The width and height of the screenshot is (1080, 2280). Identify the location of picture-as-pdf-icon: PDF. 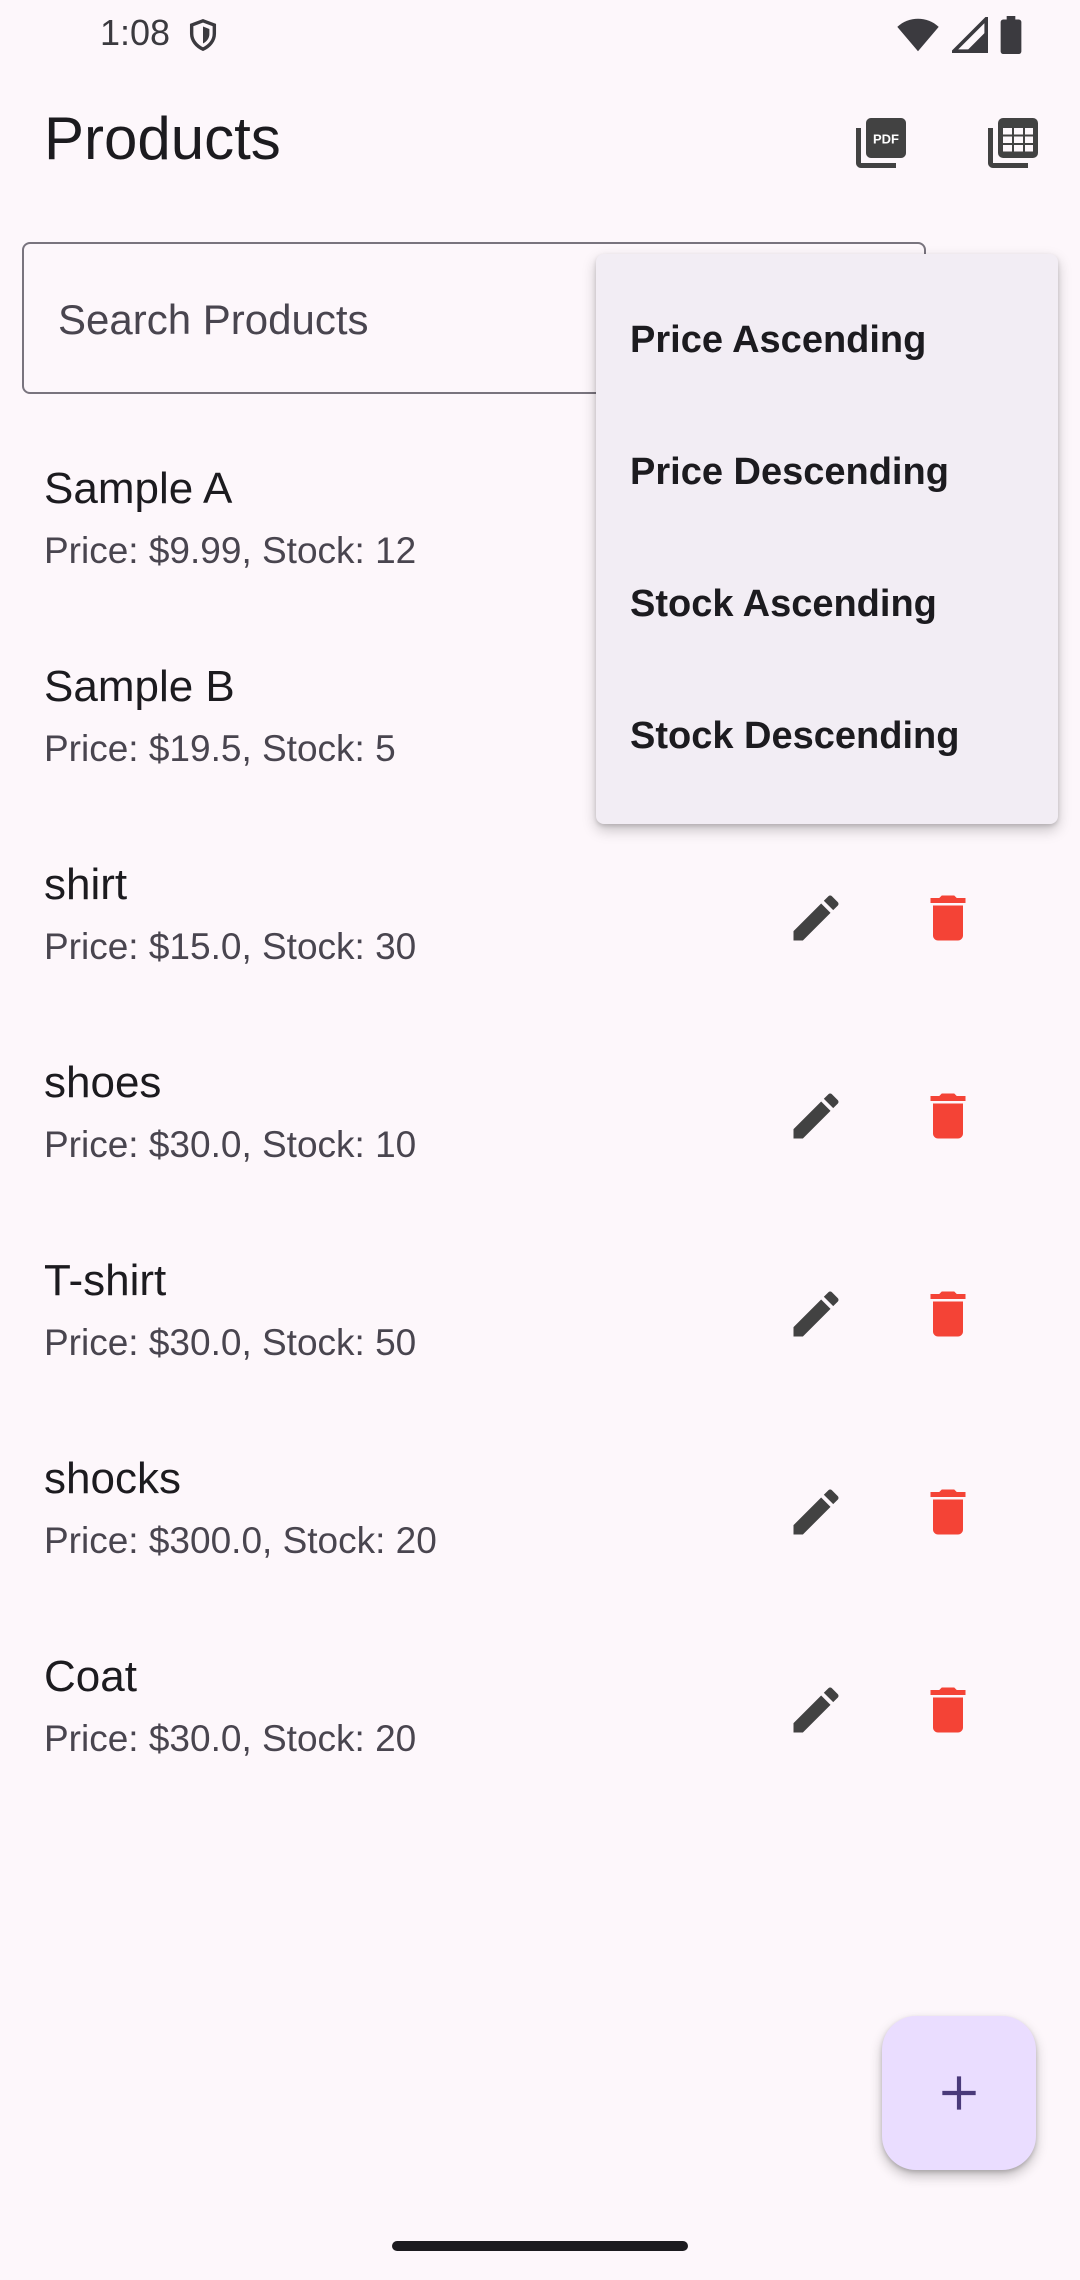
(881, 143).